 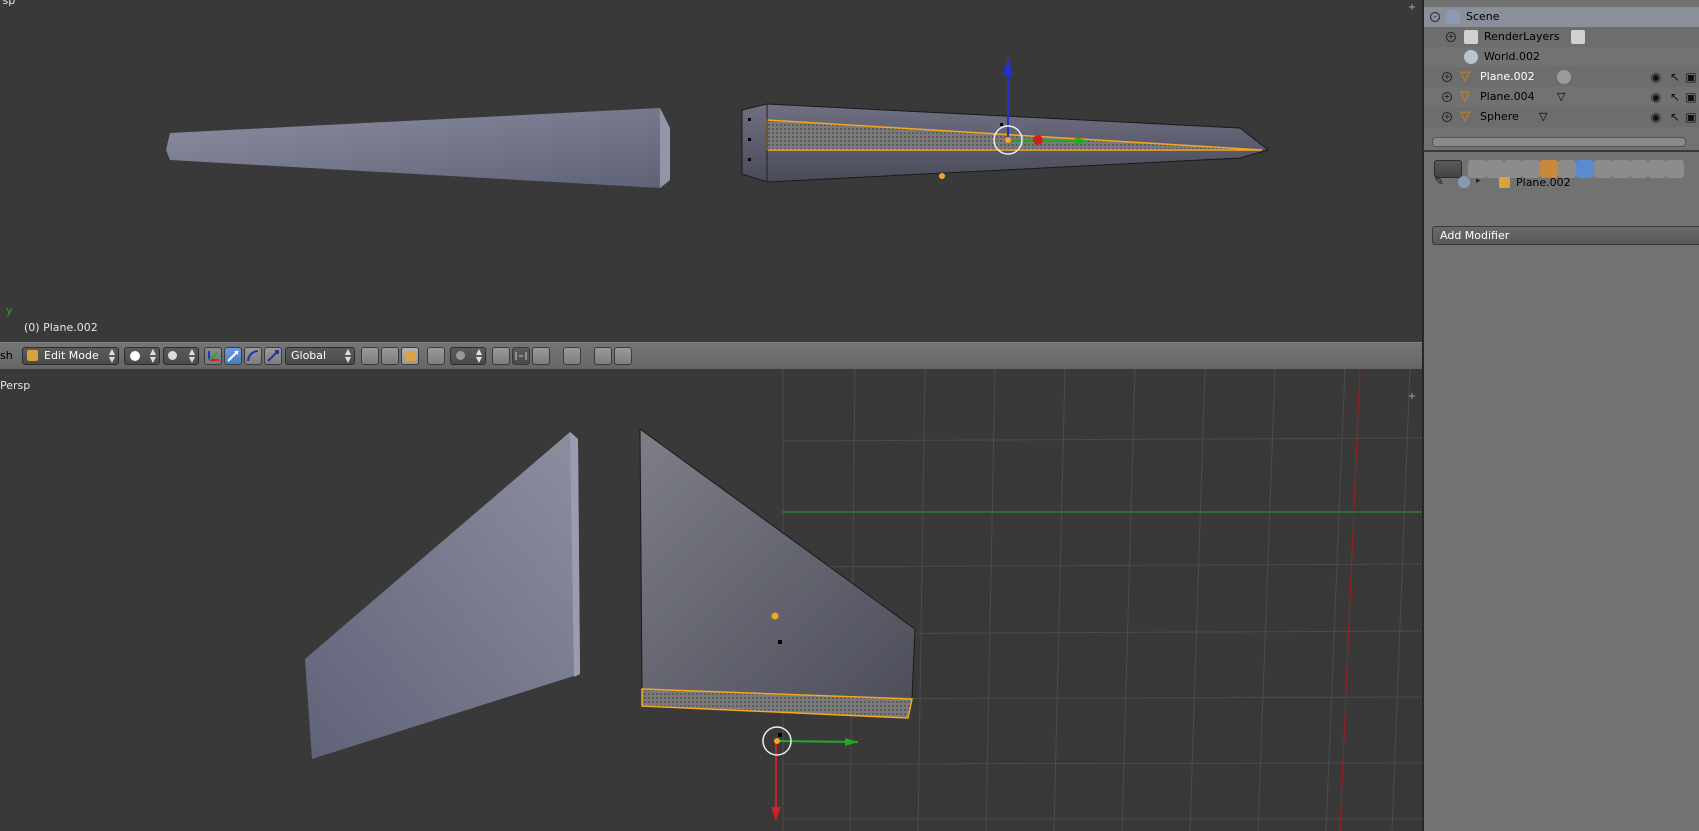 I want to click on object-context-icon, so click(x=1504, y=182).